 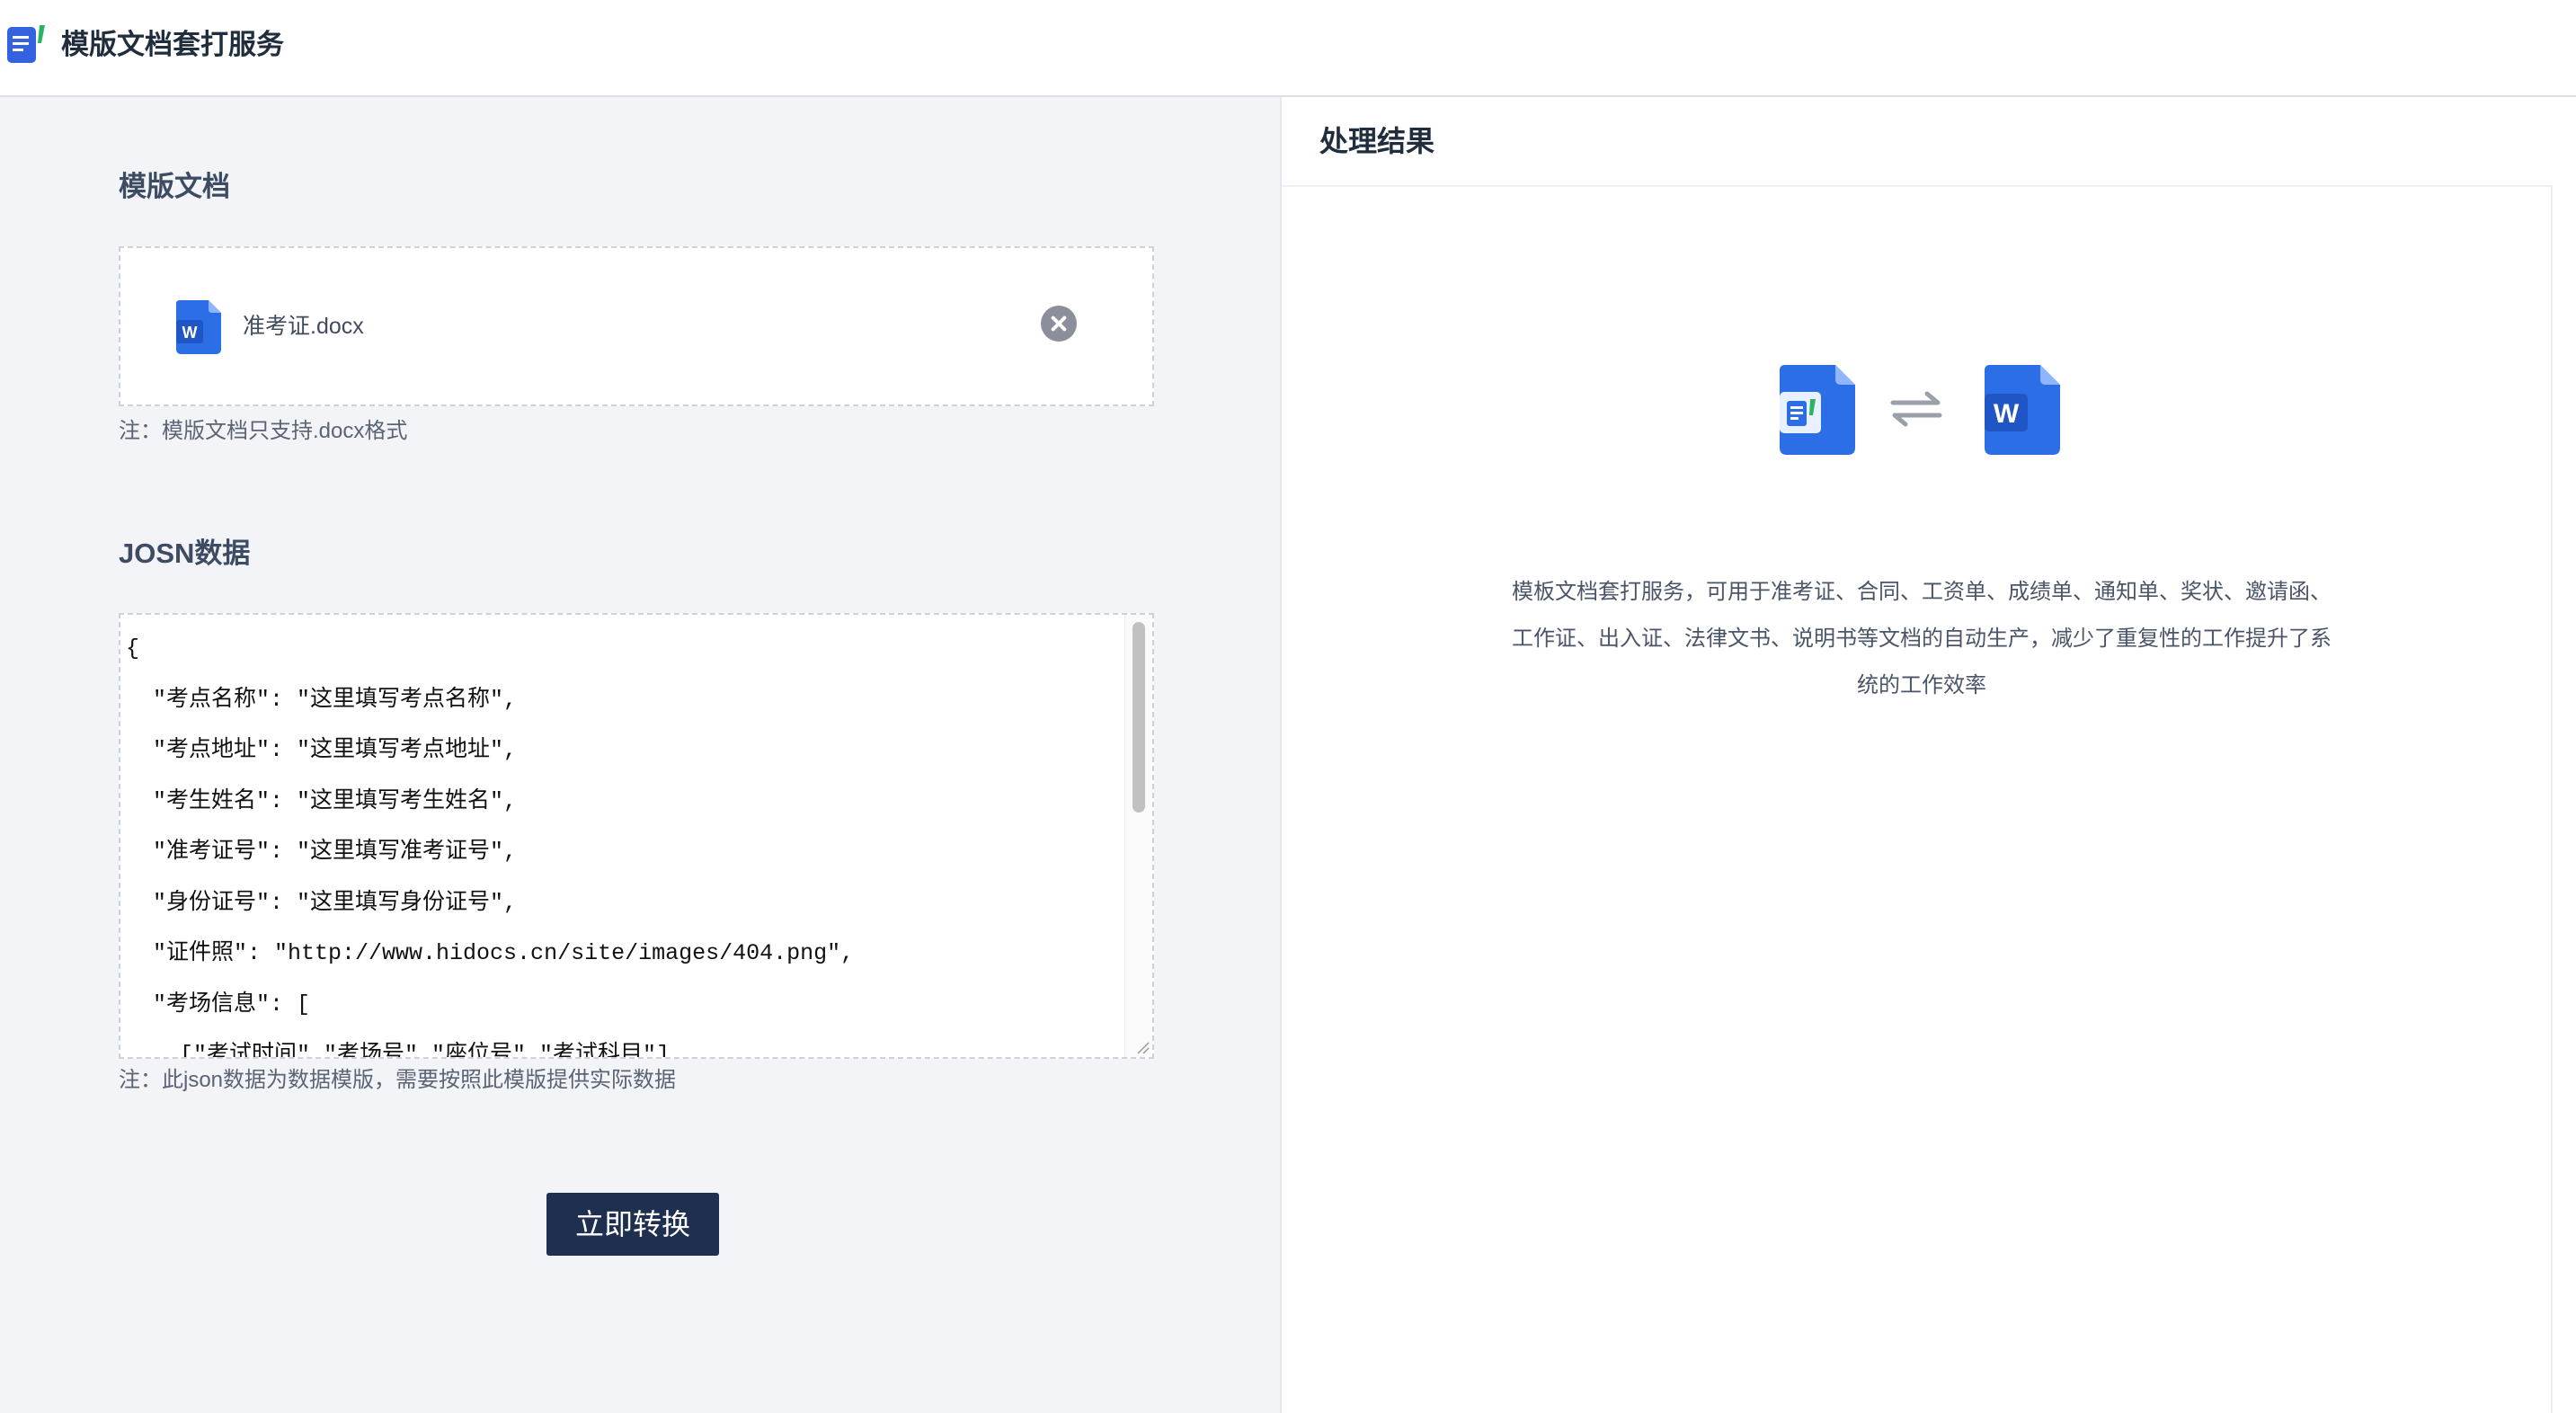 I want to click on json-scrollbar-thumb, so click(x=1139, y=717).